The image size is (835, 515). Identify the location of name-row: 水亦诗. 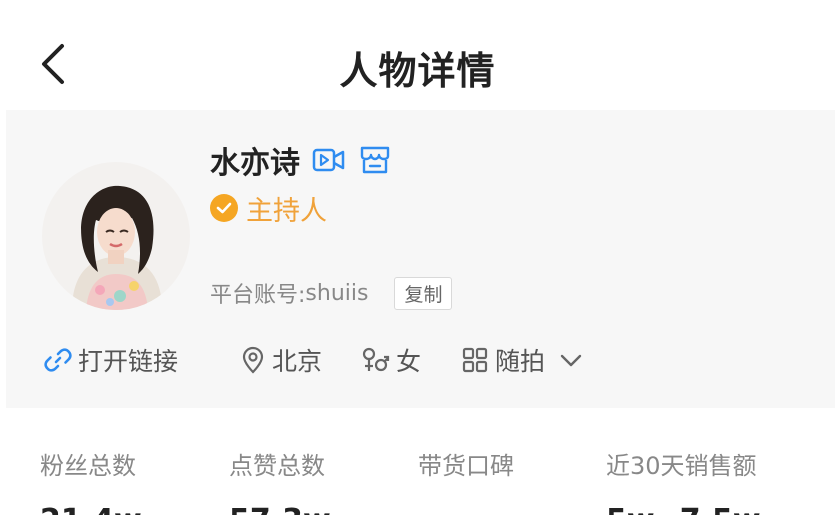
(301, 160).